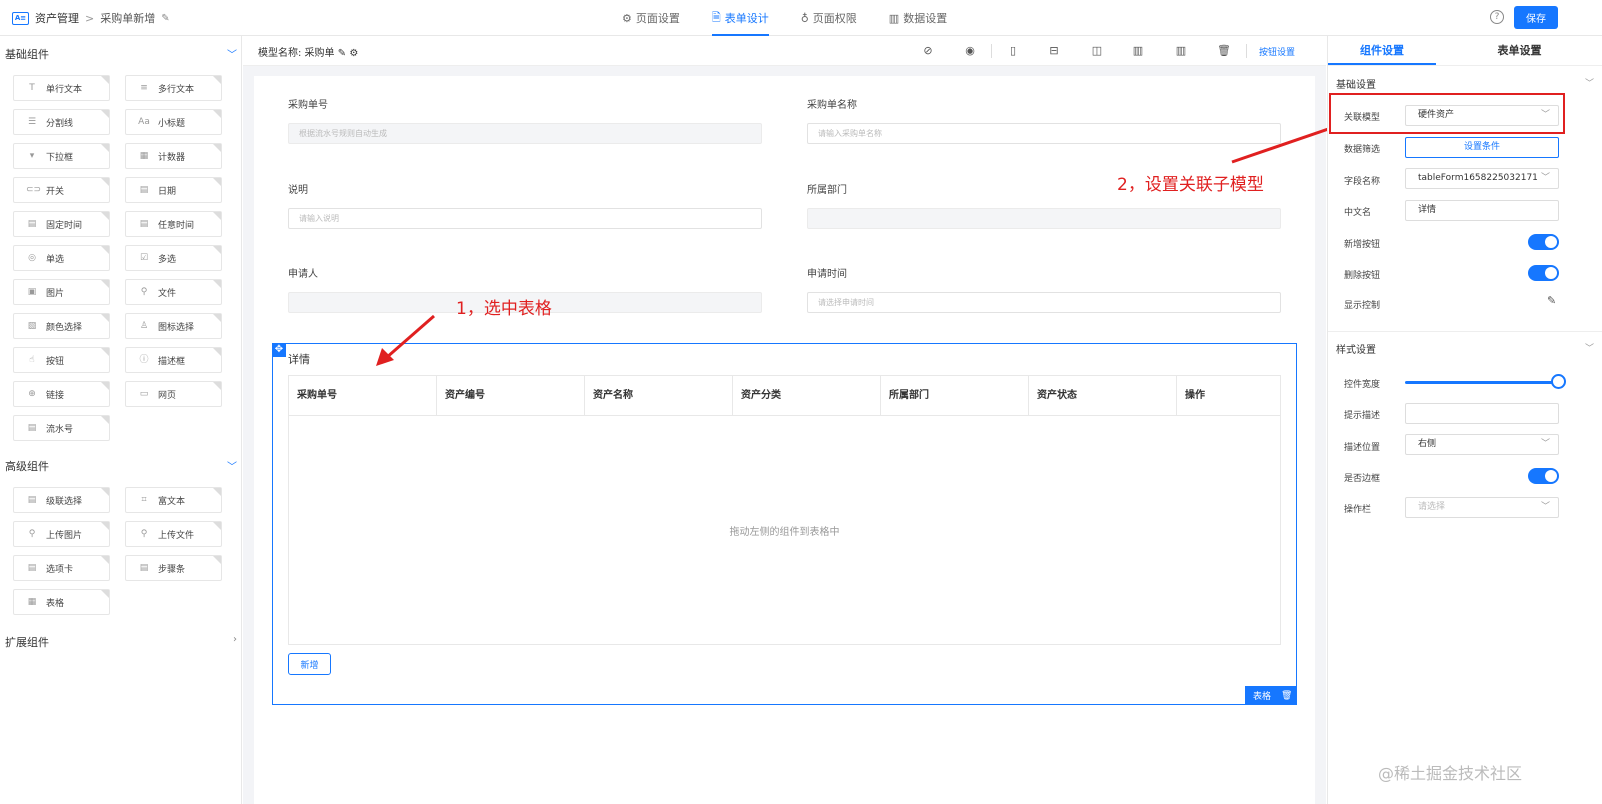 This screenshot has width=1602, height=804. I want to click on hint-description-input, so click(1482, 413).